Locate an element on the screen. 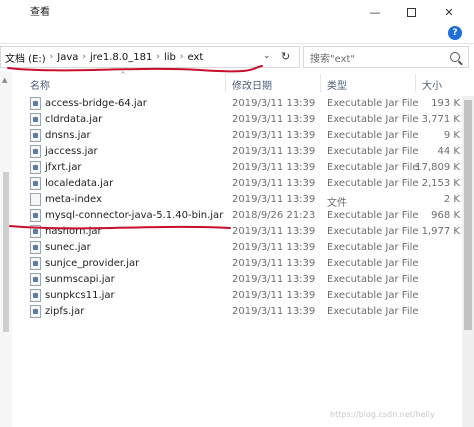 The width and height of the screenshot is (474, 427). navigation-scrollbar-thumb is located at coordinates (6, 252).